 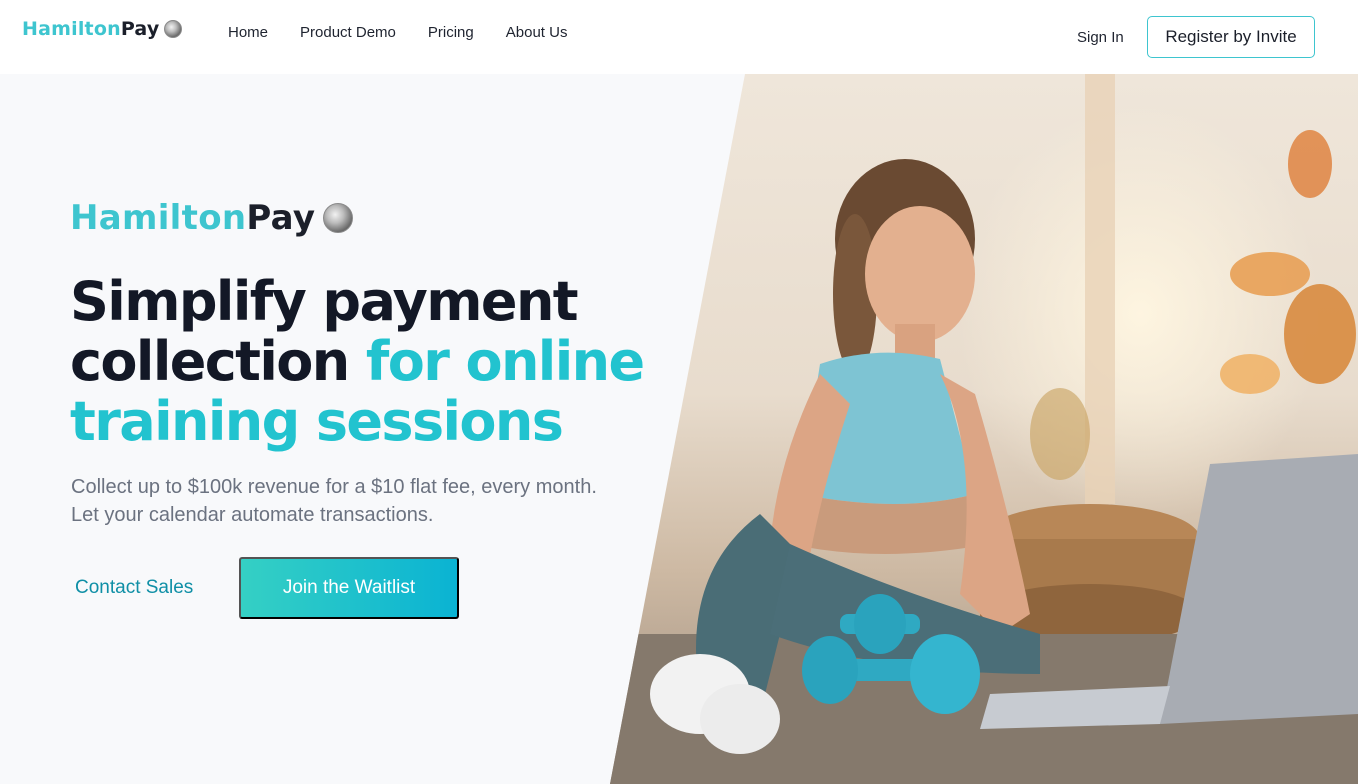 I want to click on hero-logo-part2: Pay, so click(x=281, y=218).